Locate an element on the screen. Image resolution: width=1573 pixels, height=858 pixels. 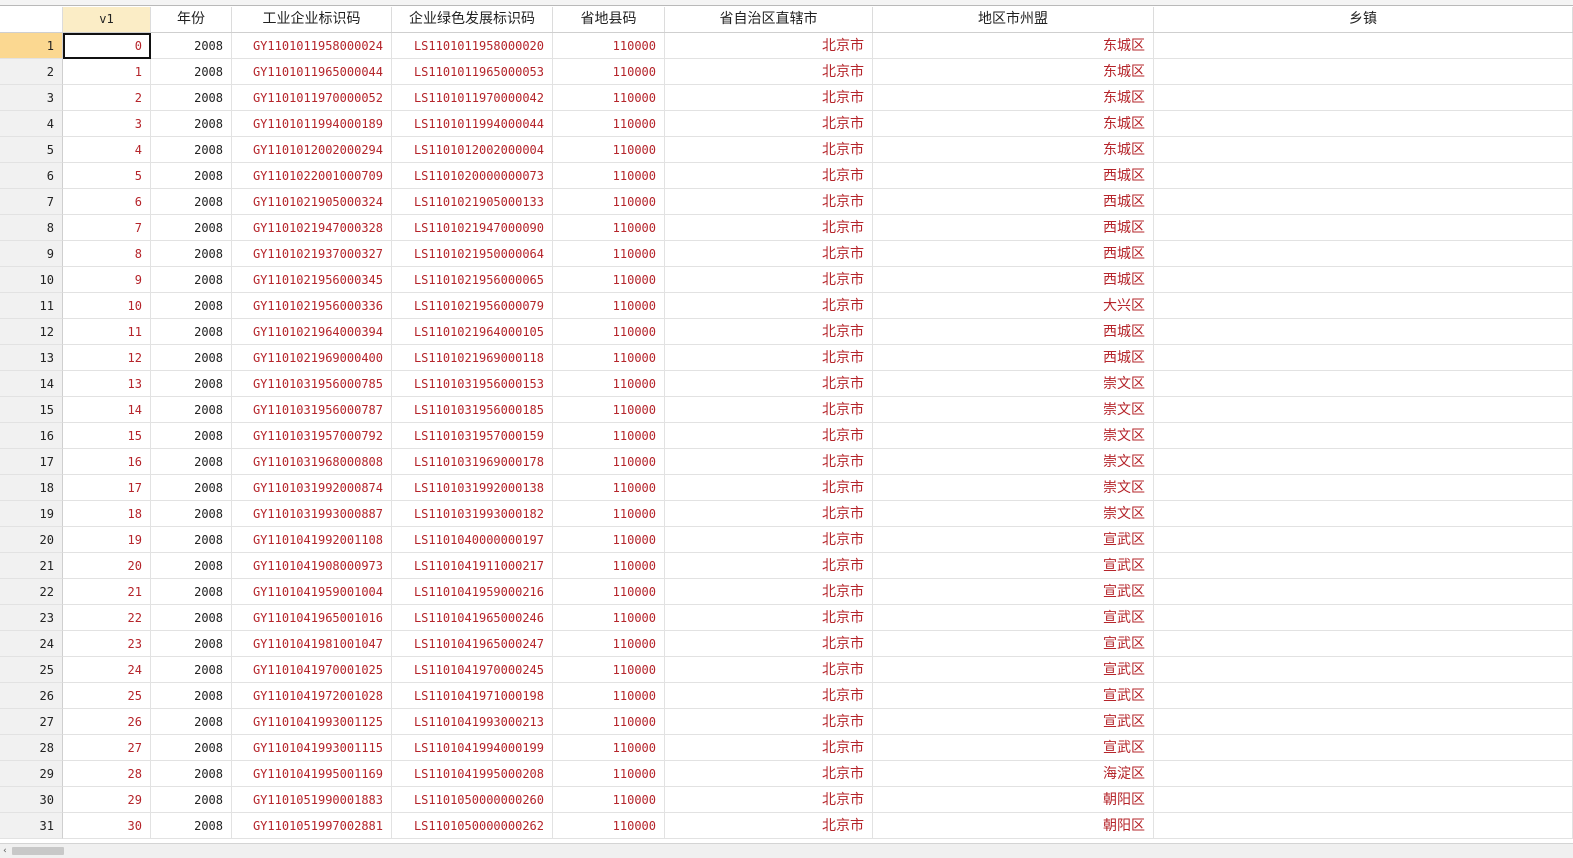
row-number: 5 is located at coordinates (31, 150).